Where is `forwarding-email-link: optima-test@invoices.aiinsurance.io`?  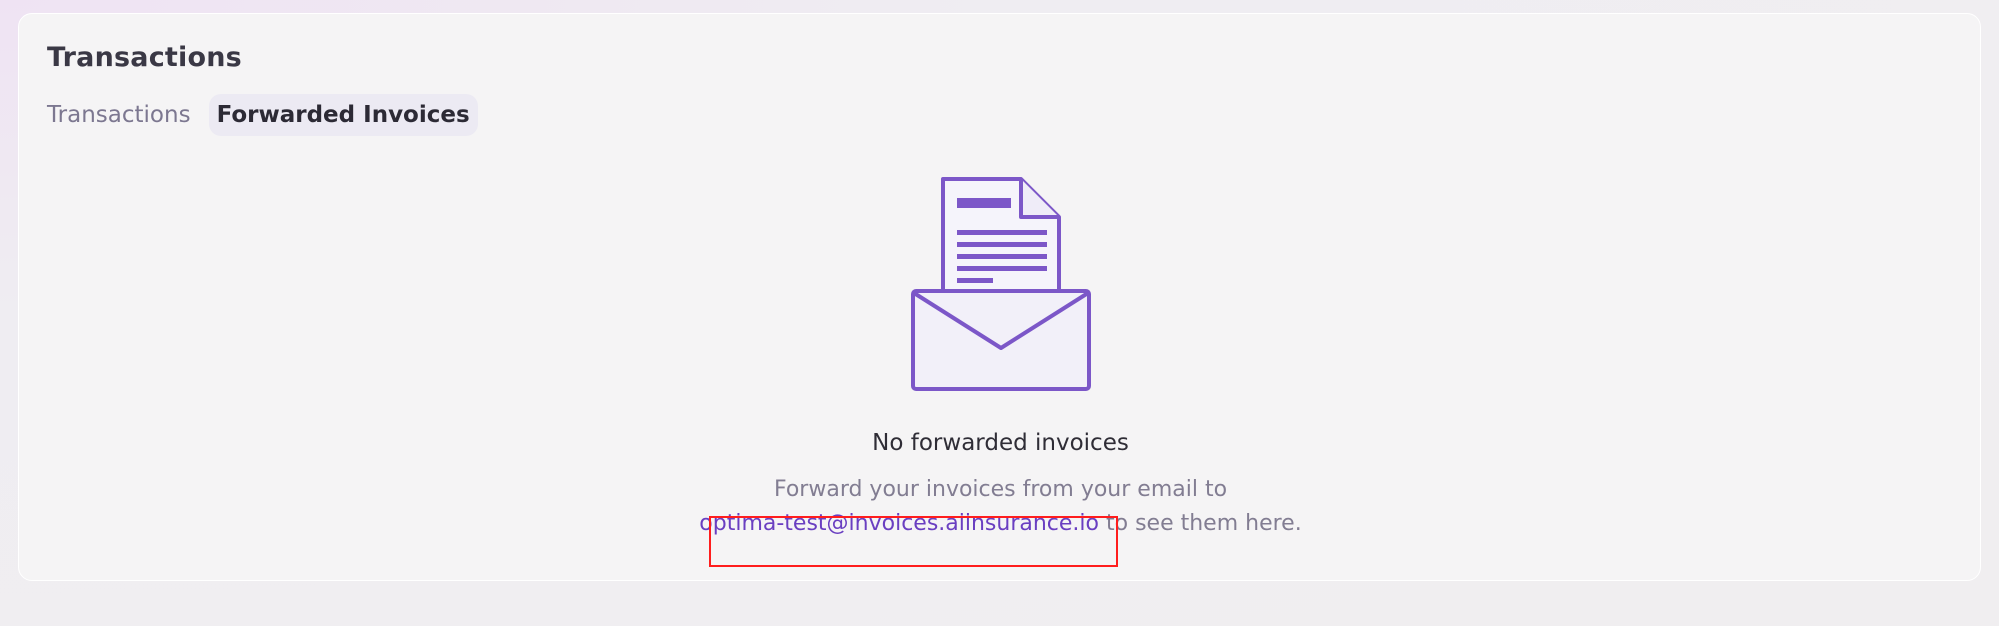
forwarding-email-link: optima-test@invoices.aiinsurance.io is located at coordinates (899, 523).